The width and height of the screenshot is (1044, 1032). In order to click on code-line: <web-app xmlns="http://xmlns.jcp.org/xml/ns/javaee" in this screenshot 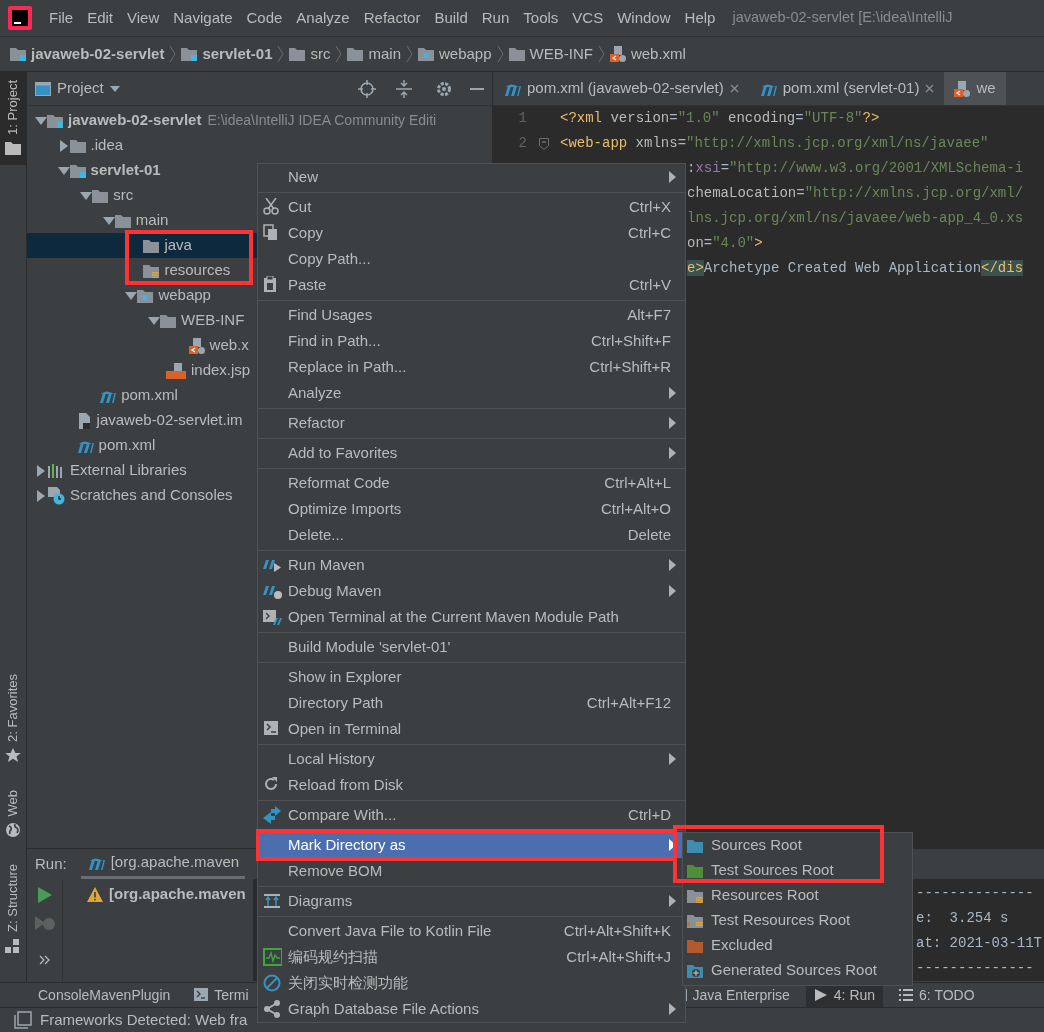, I will do `click(774, 143)`.